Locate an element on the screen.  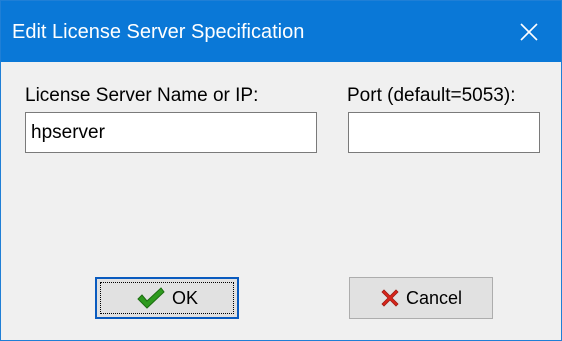
cancel-button: Cancel is located at coordinates (421, 298).